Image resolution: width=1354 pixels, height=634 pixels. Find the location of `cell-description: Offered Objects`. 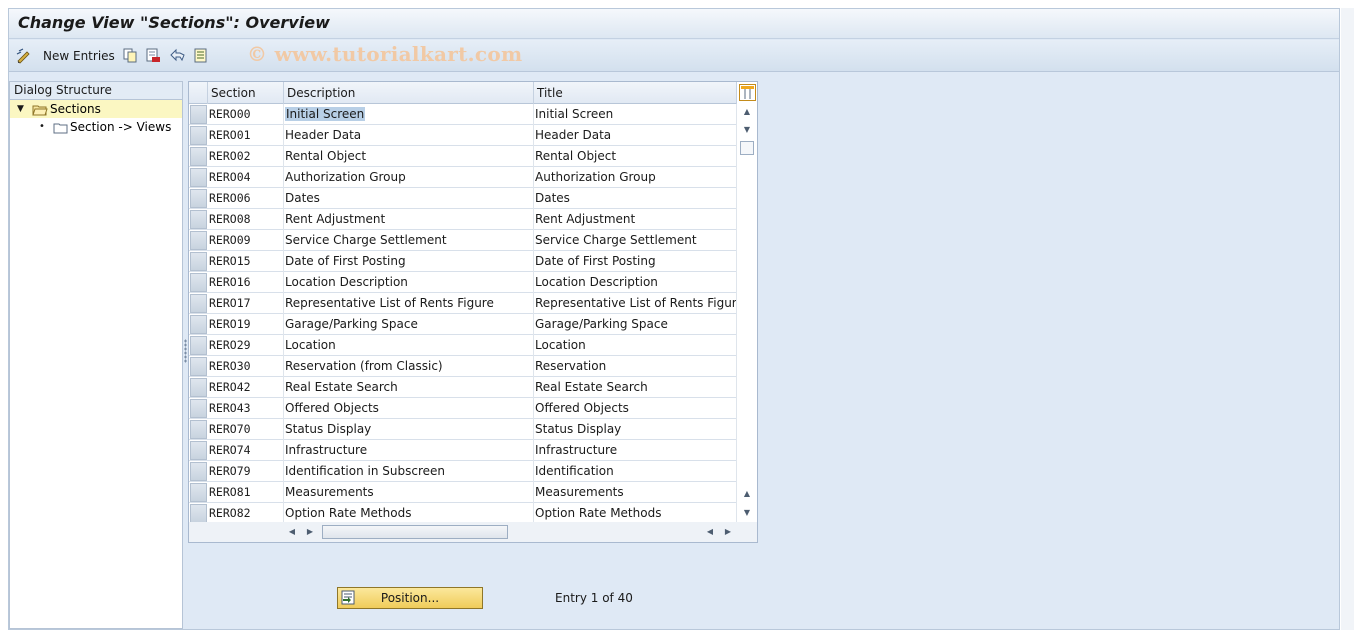

cell-description: Offered Objects is located at coordinates (409, 408).